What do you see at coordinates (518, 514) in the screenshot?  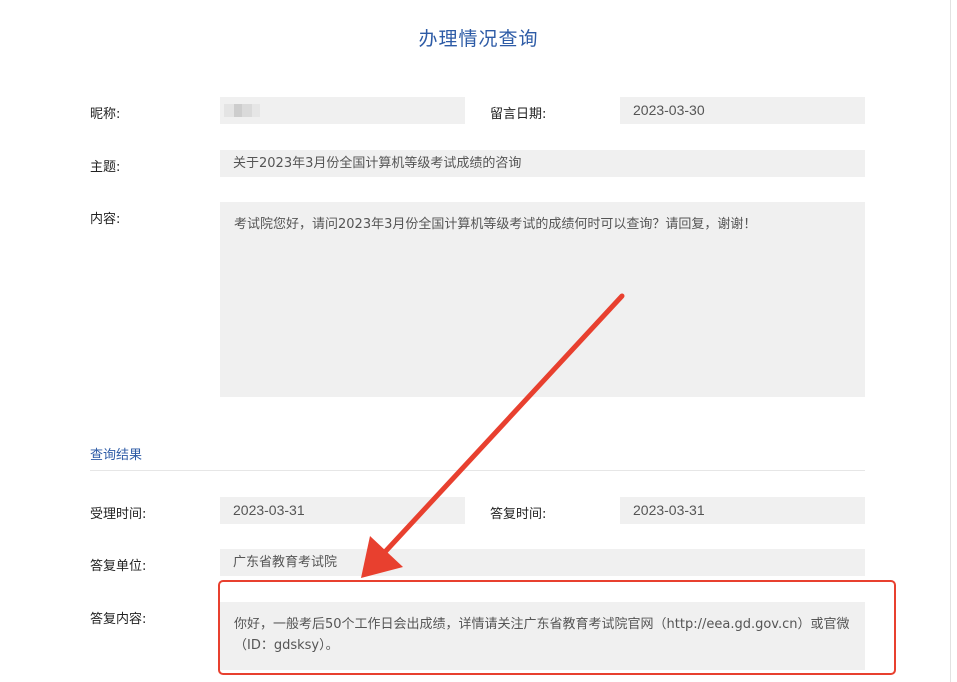 I see `reply-time-label: 答复时间:` at bounding box center [518, 514].